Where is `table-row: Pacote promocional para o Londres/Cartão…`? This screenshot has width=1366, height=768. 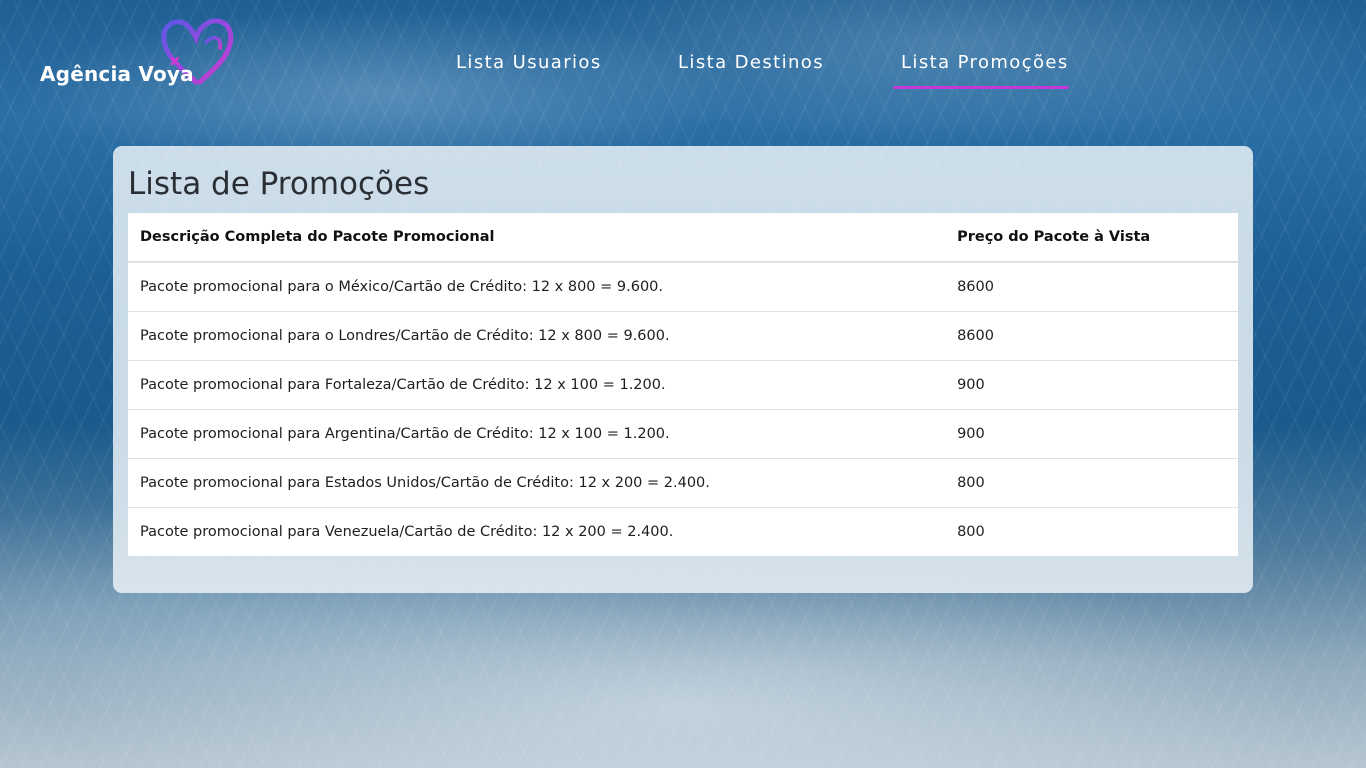 table-row: Pacote promocional para o Londres/Cartão… is located at coordinates (683, 336).